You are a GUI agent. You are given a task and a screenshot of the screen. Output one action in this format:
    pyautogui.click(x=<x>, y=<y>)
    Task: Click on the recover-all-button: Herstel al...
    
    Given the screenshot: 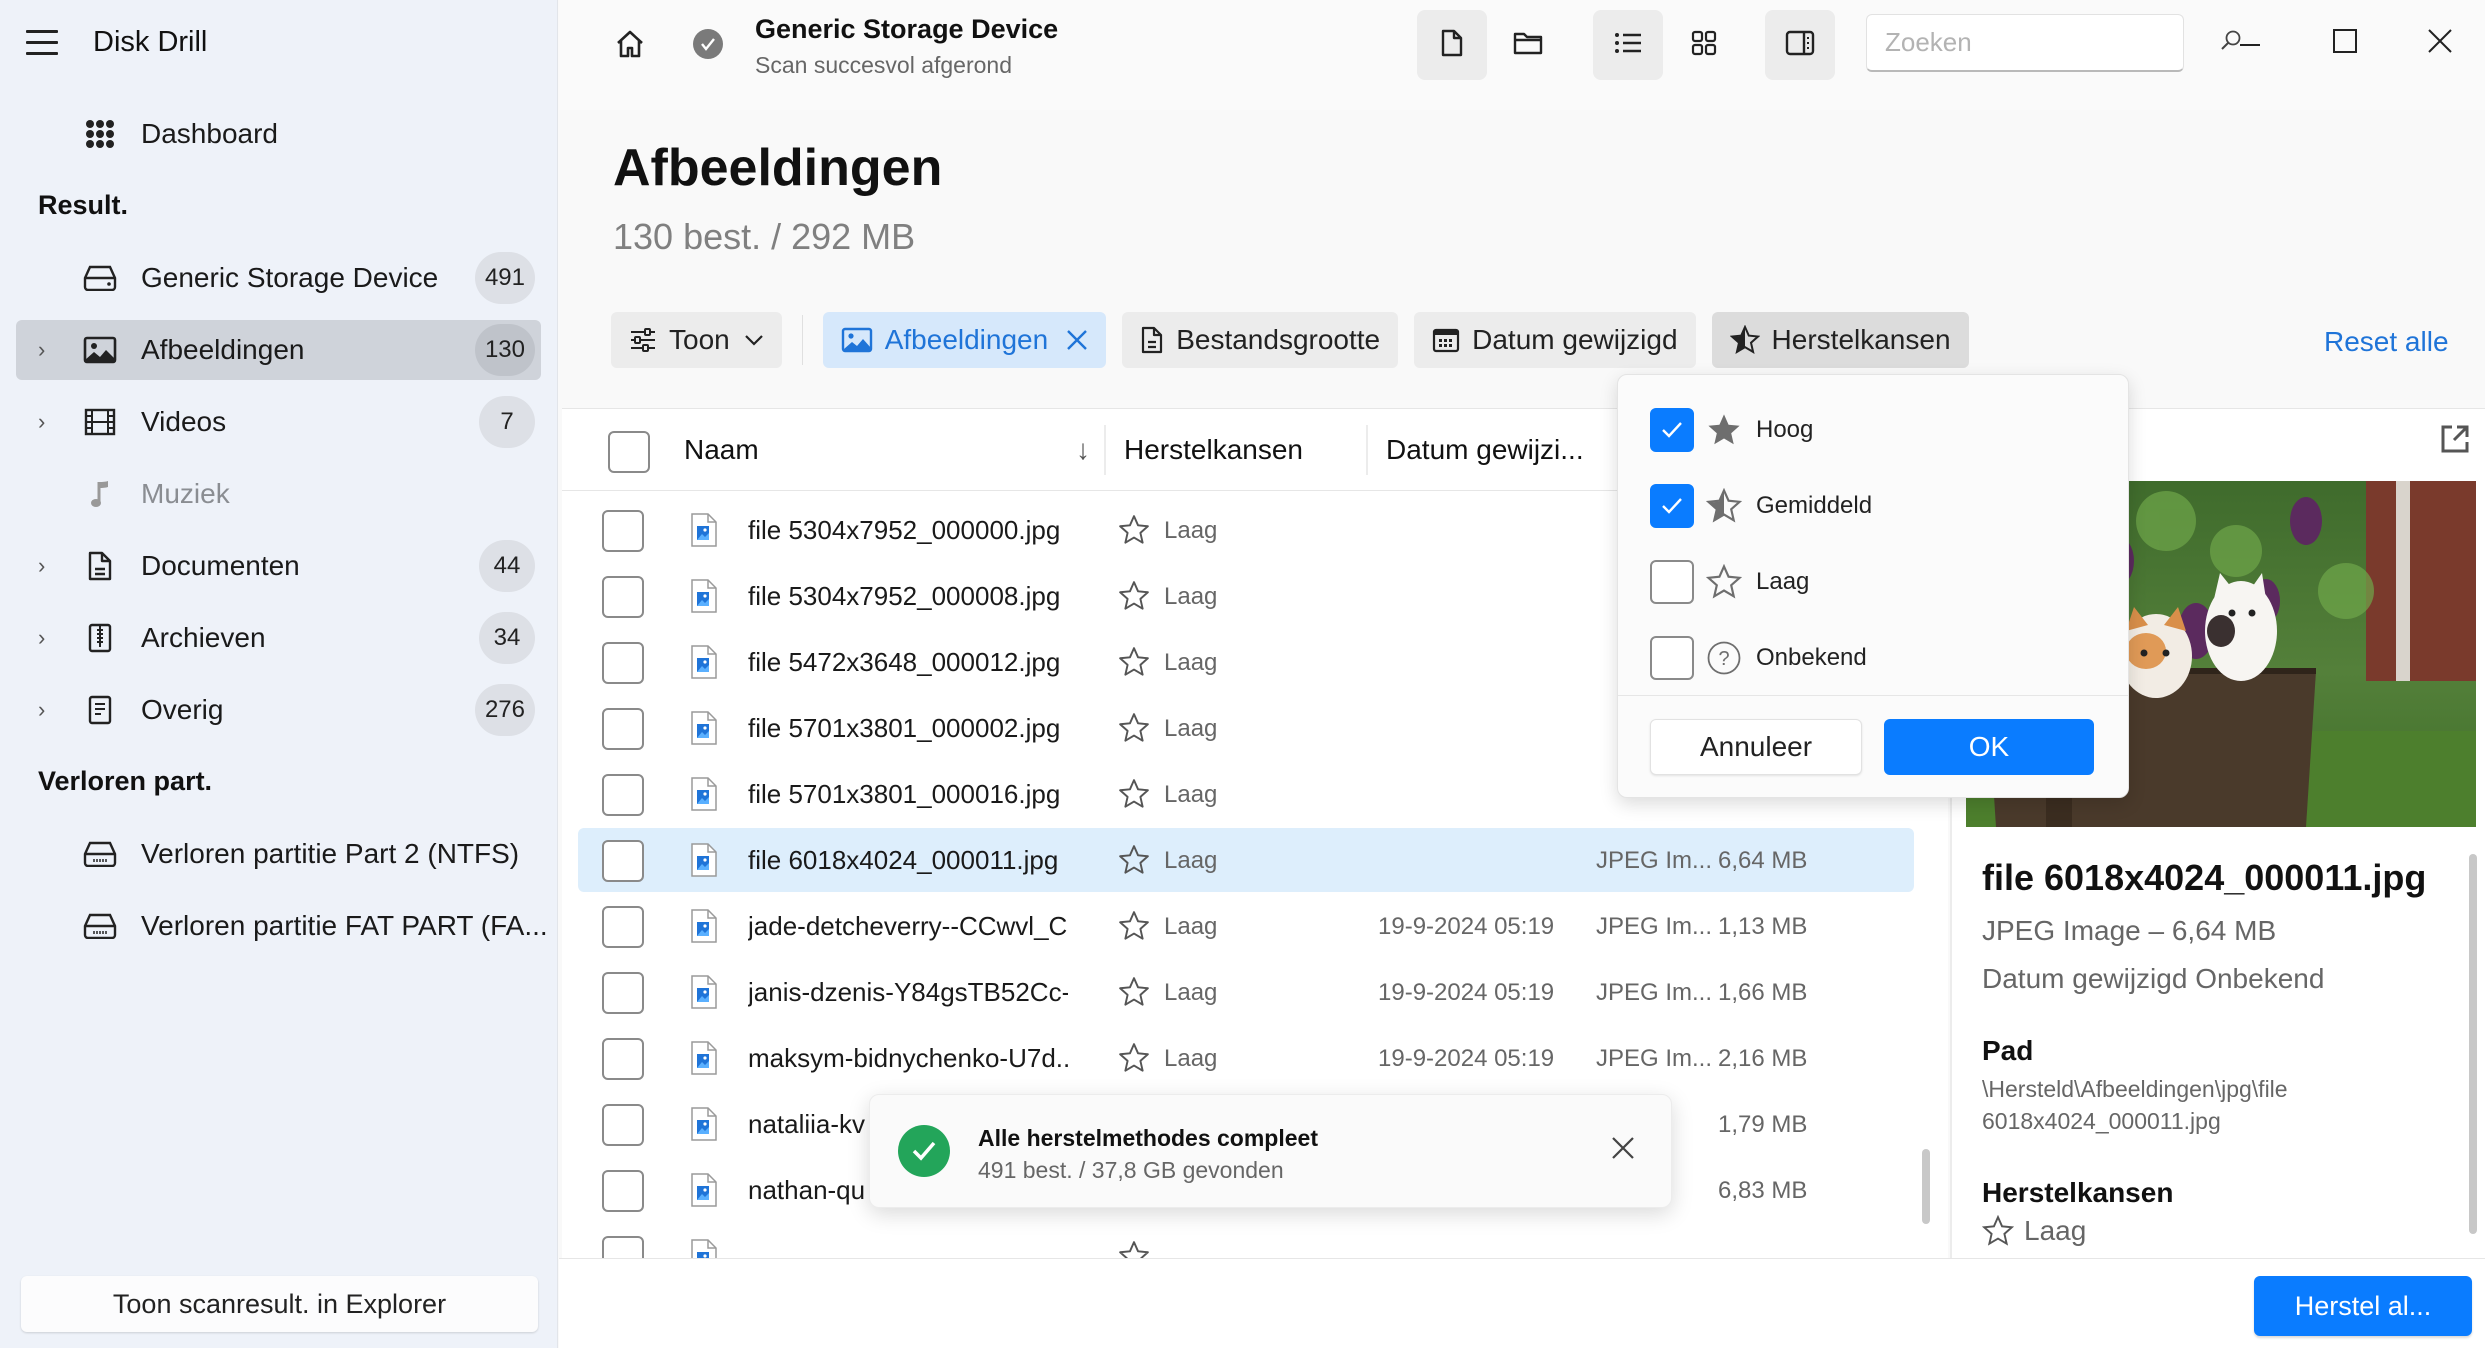 What is the action you would take?
    pyautogui.click(x=2363, y=1306)
    